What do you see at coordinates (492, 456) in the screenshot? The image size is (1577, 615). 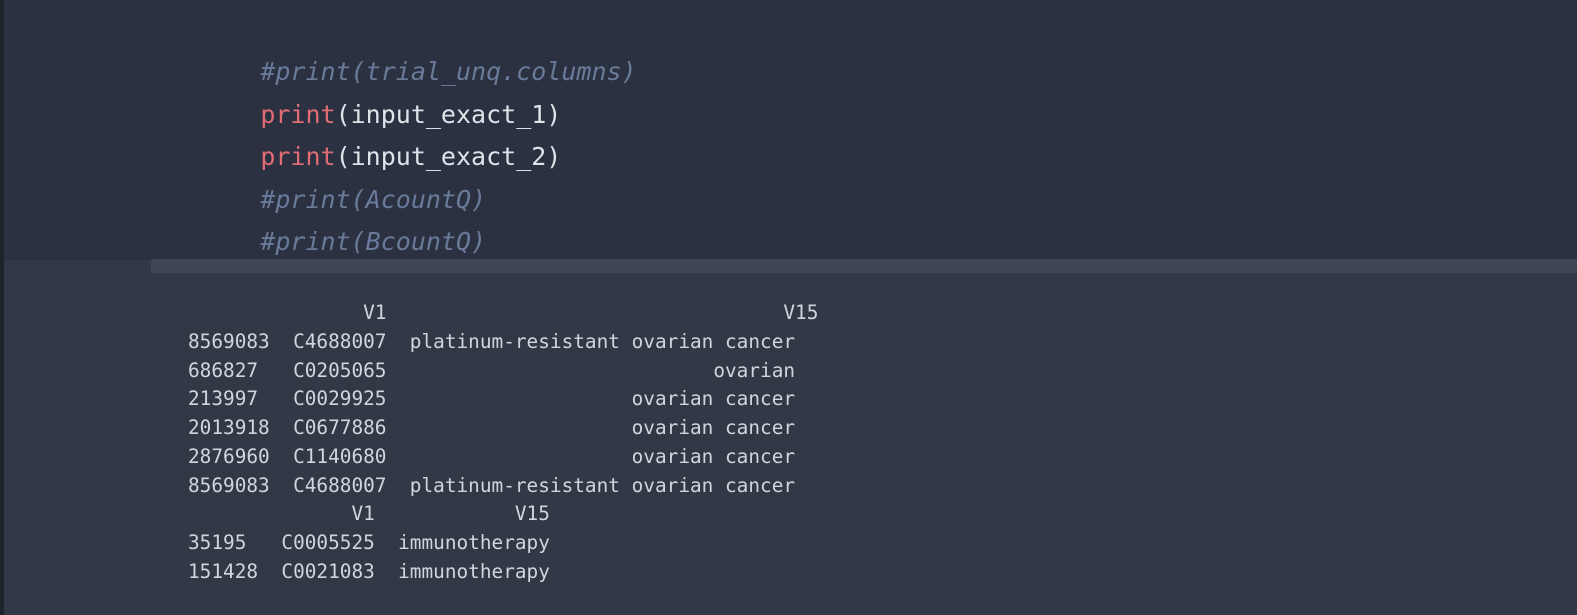 I see `output-row: 2876960 C1140680 ovarian cancer` at bounding box center [492, 456].